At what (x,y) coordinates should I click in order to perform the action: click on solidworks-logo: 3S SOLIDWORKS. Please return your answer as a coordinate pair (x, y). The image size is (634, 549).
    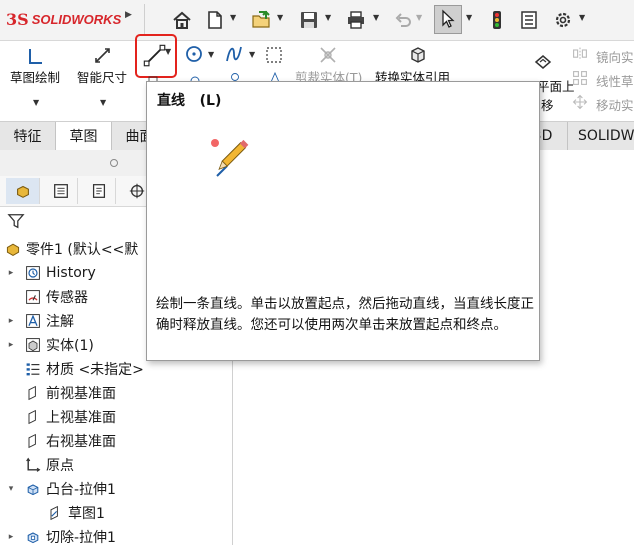
    Looking at the image, I should click on (63, 19).